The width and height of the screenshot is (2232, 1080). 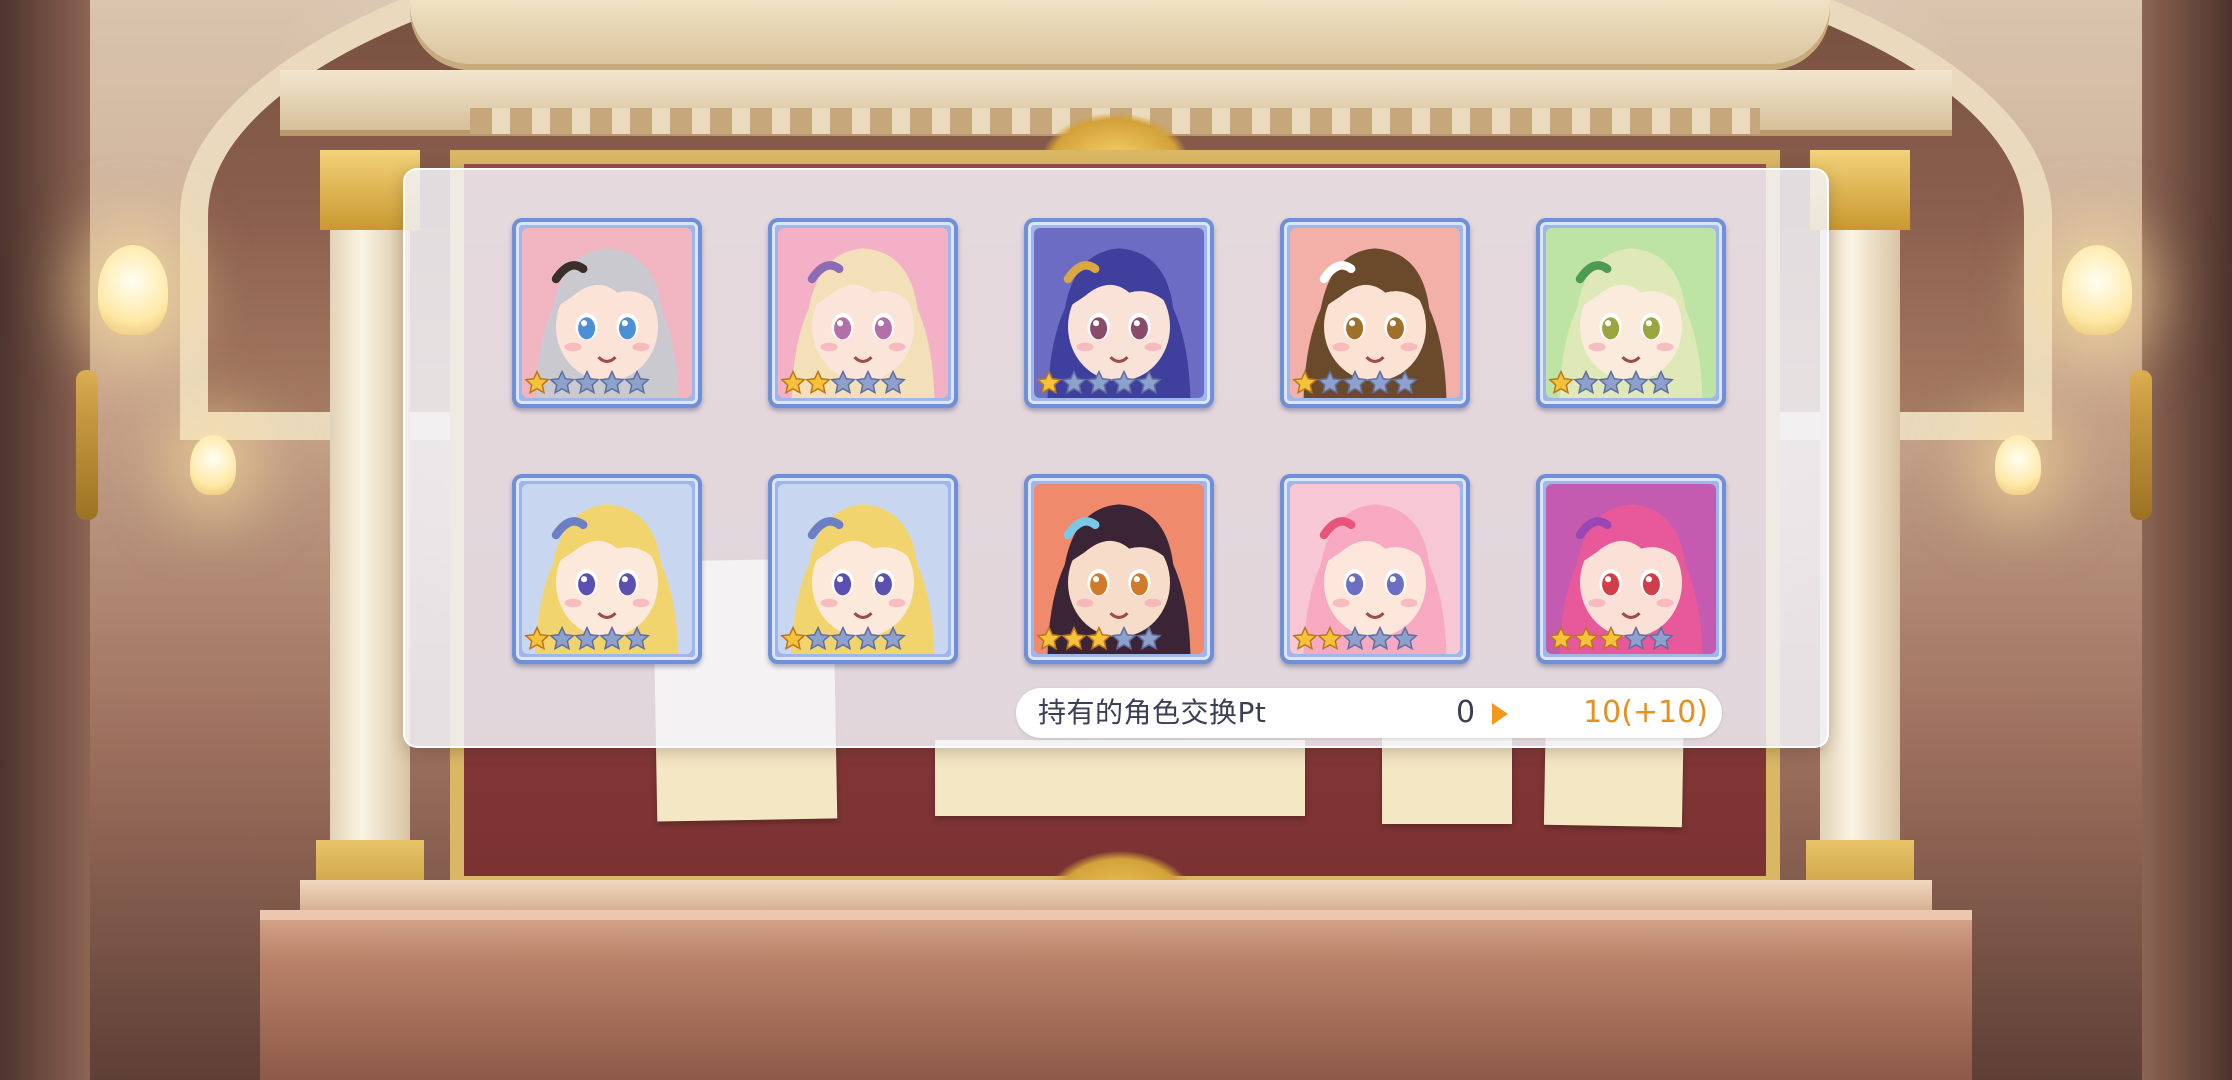 I want to click on exchange-points-label: 持有的角色交换Pt, so click(x=1152, y=712).